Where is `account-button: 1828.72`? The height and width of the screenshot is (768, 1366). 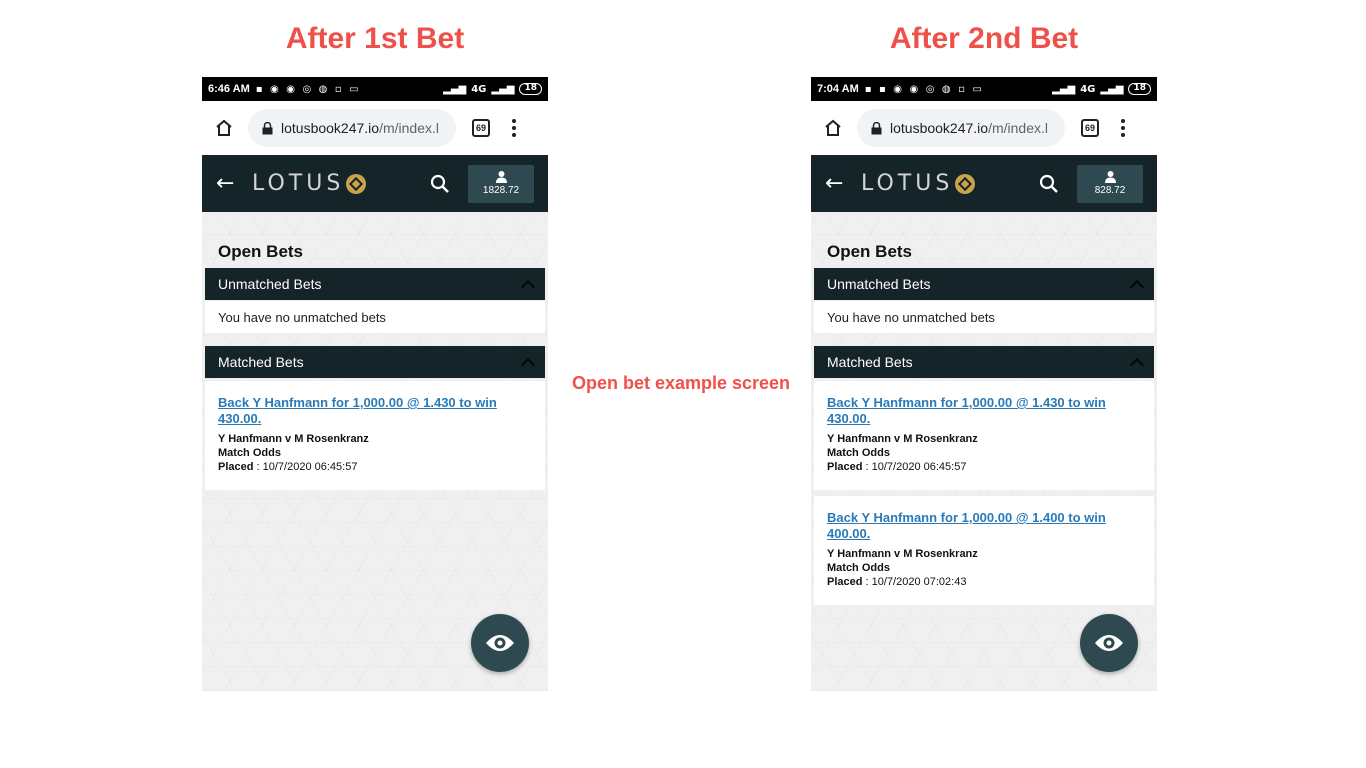 account-button: 1828.72 is located at coordinates (501, 183).